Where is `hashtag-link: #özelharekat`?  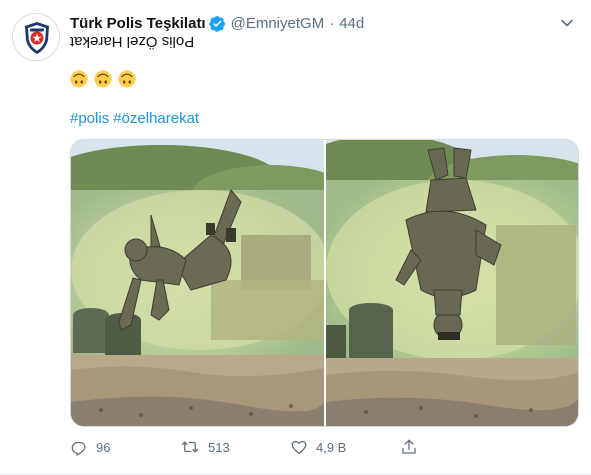
hashtag-link: #özelharekat is located at coordinates (156, 118).